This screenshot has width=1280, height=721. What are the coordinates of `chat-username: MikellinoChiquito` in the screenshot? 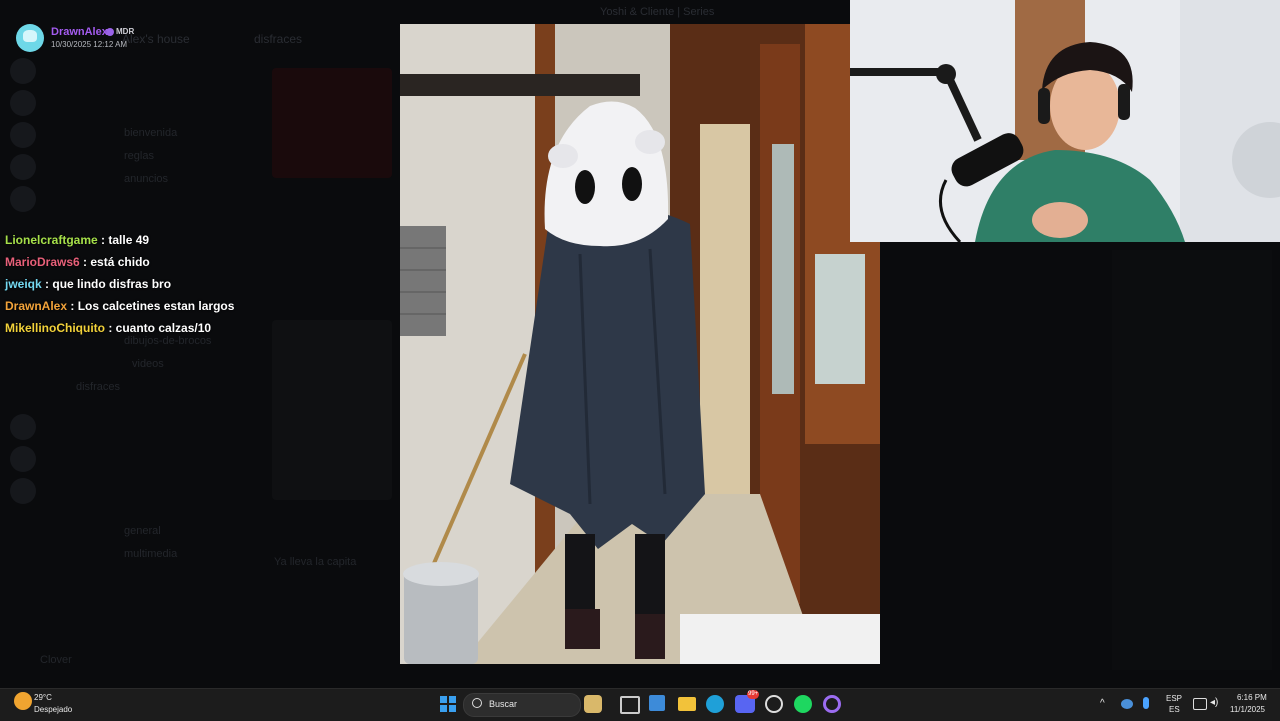 It's located at (55, 328).